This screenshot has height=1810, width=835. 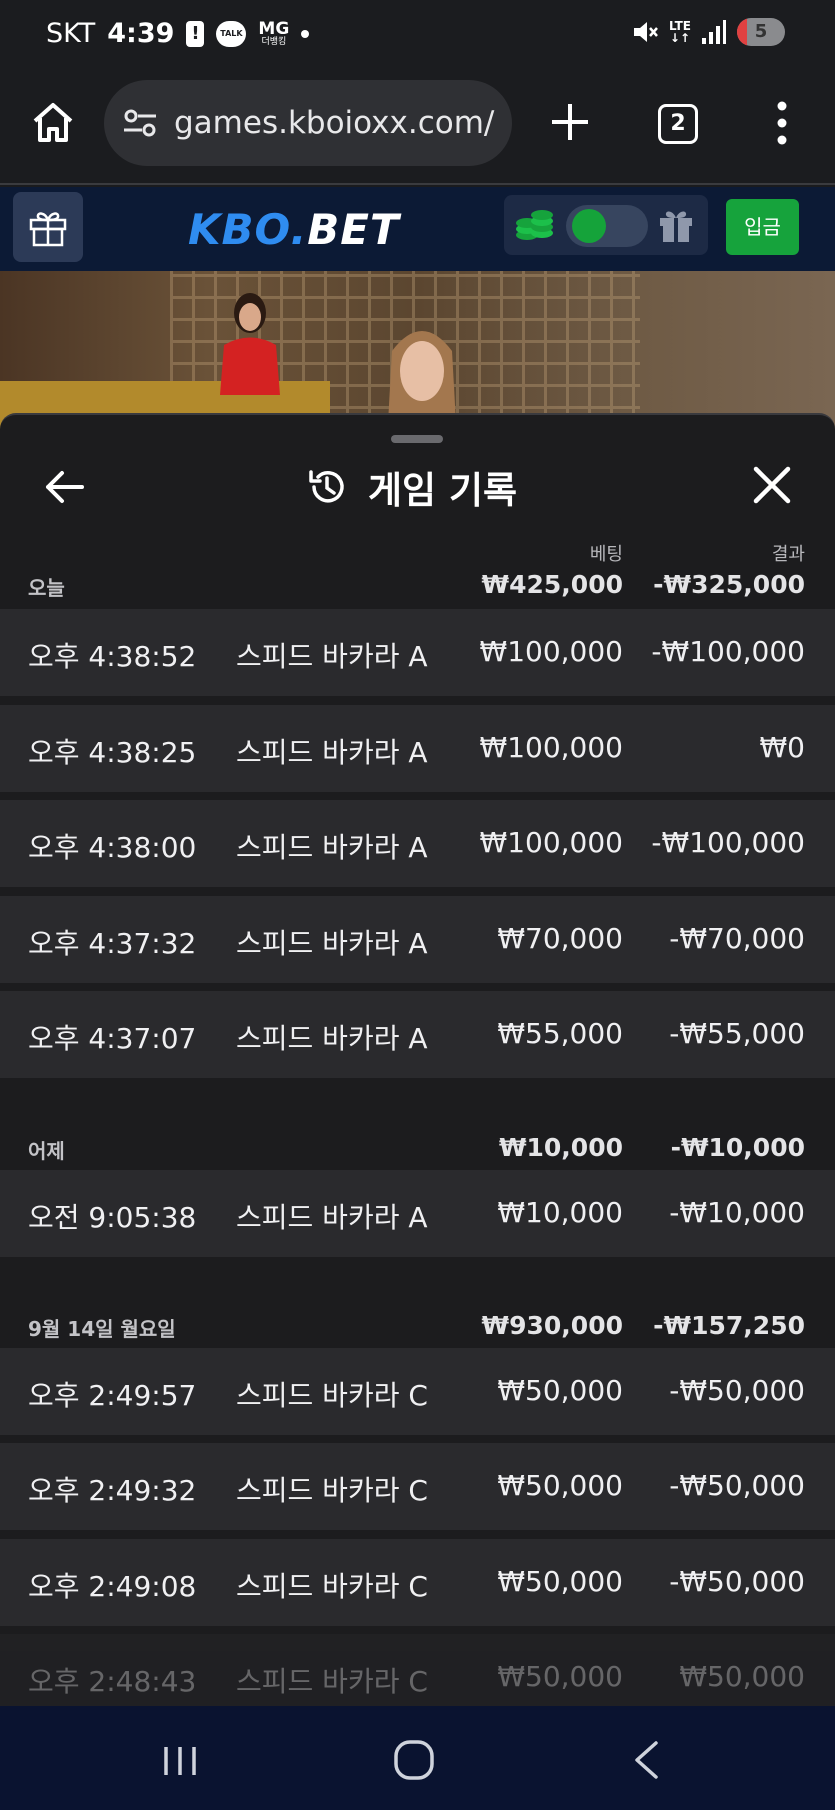 I want to click on dealer-figure-left, so click(x=250, y=344).